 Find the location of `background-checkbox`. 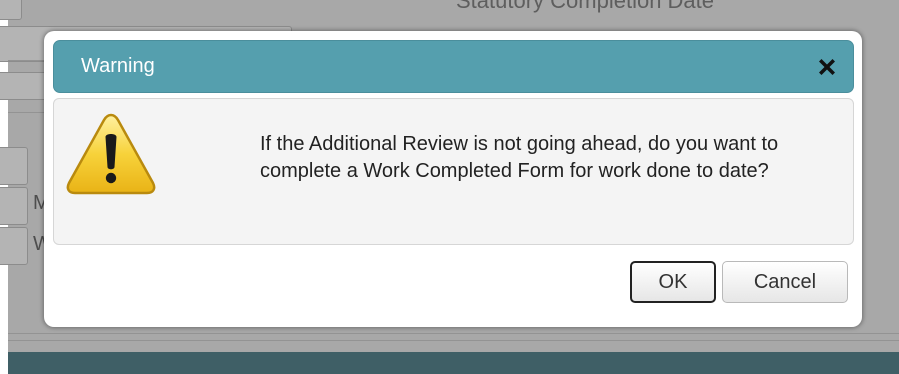

background-checkbox is located at coordinates (11, 10).